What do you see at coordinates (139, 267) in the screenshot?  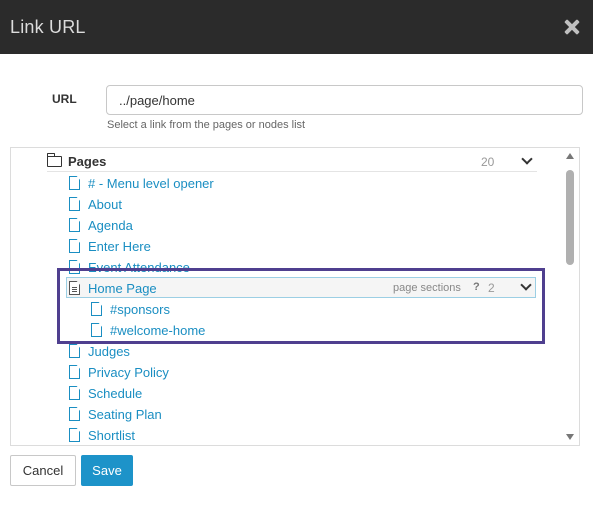 I see `tree-item-label: Event Attendance` at bounding box center [139, 267].